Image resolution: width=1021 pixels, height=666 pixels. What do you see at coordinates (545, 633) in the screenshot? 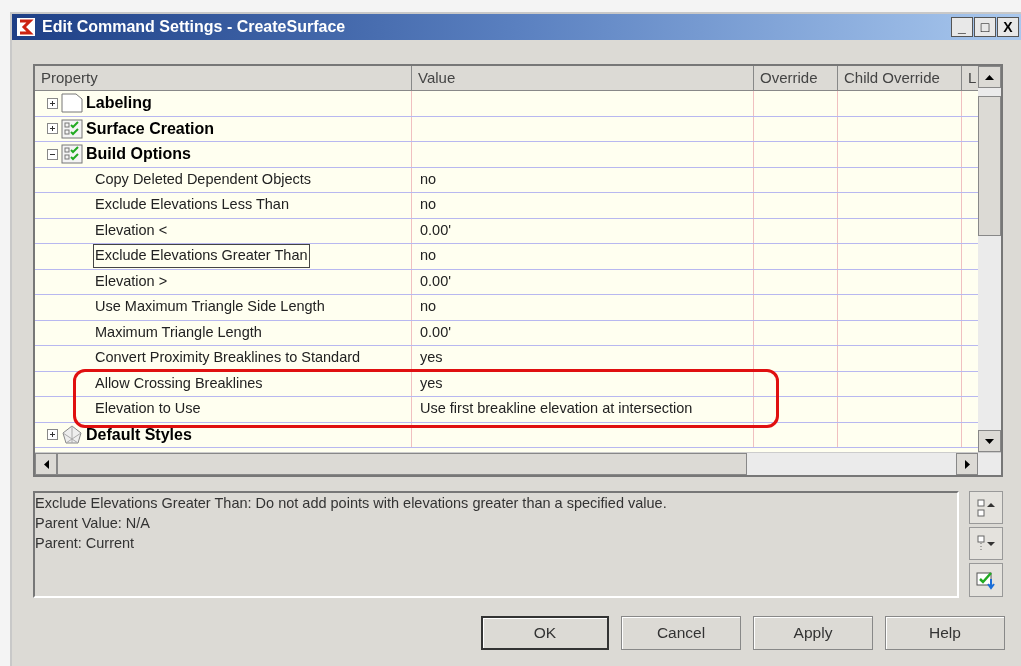
I see `dialog-button: OK` at bounding box center [545, 633].